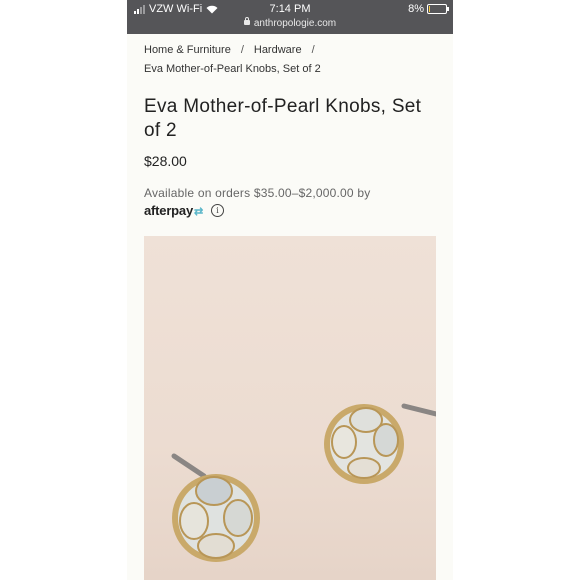 This screenshot has width=580, height=580. What do you see at coordinates (278, 50) in the screenshot?
I see `breadcrumb-link-hardware: Hardware` at bounding box center [278, 50].